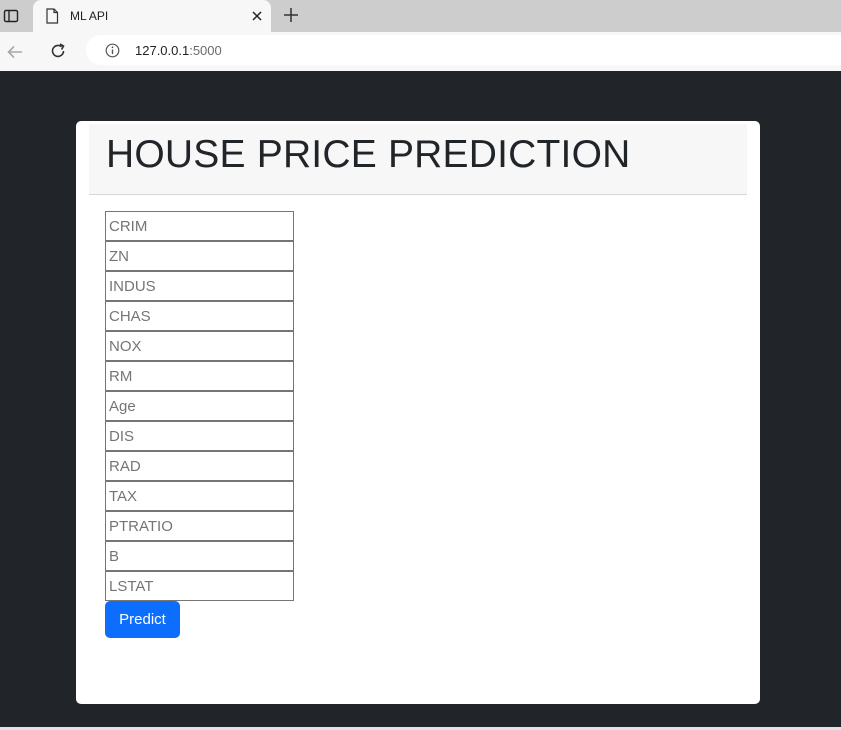 The image size is (841, 730). Describe the element at coordinates (199, 226) in the screenshot. I see `crim-input` at that location.